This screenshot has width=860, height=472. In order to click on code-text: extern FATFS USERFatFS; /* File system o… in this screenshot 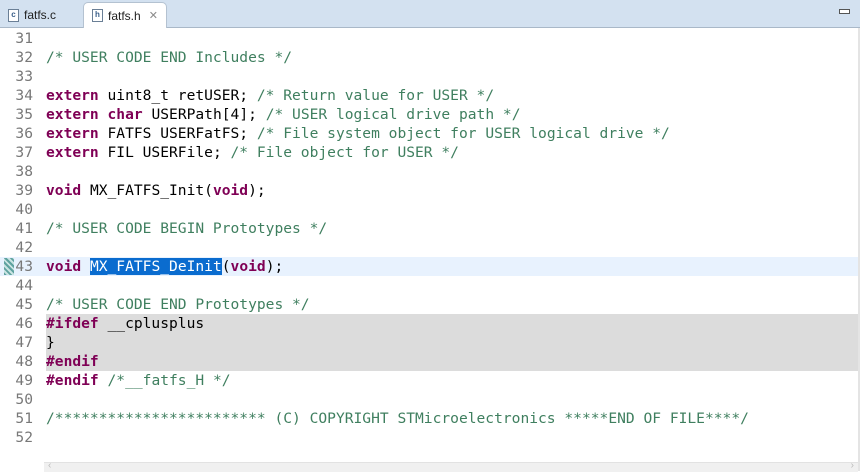, I will do `click(358, 133)`.